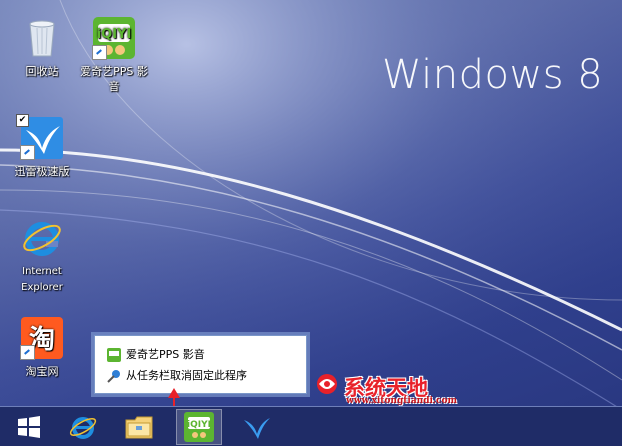  I want to click on desktop-icon-label: 爱奇艺PPS 影音, so click(114, 79).